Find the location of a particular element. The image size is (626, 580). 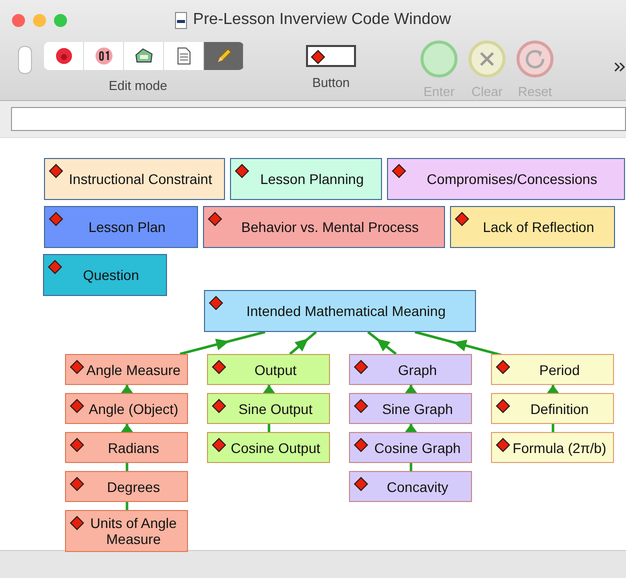

concept-node: Sine Output is located at coordinates (268, 408).